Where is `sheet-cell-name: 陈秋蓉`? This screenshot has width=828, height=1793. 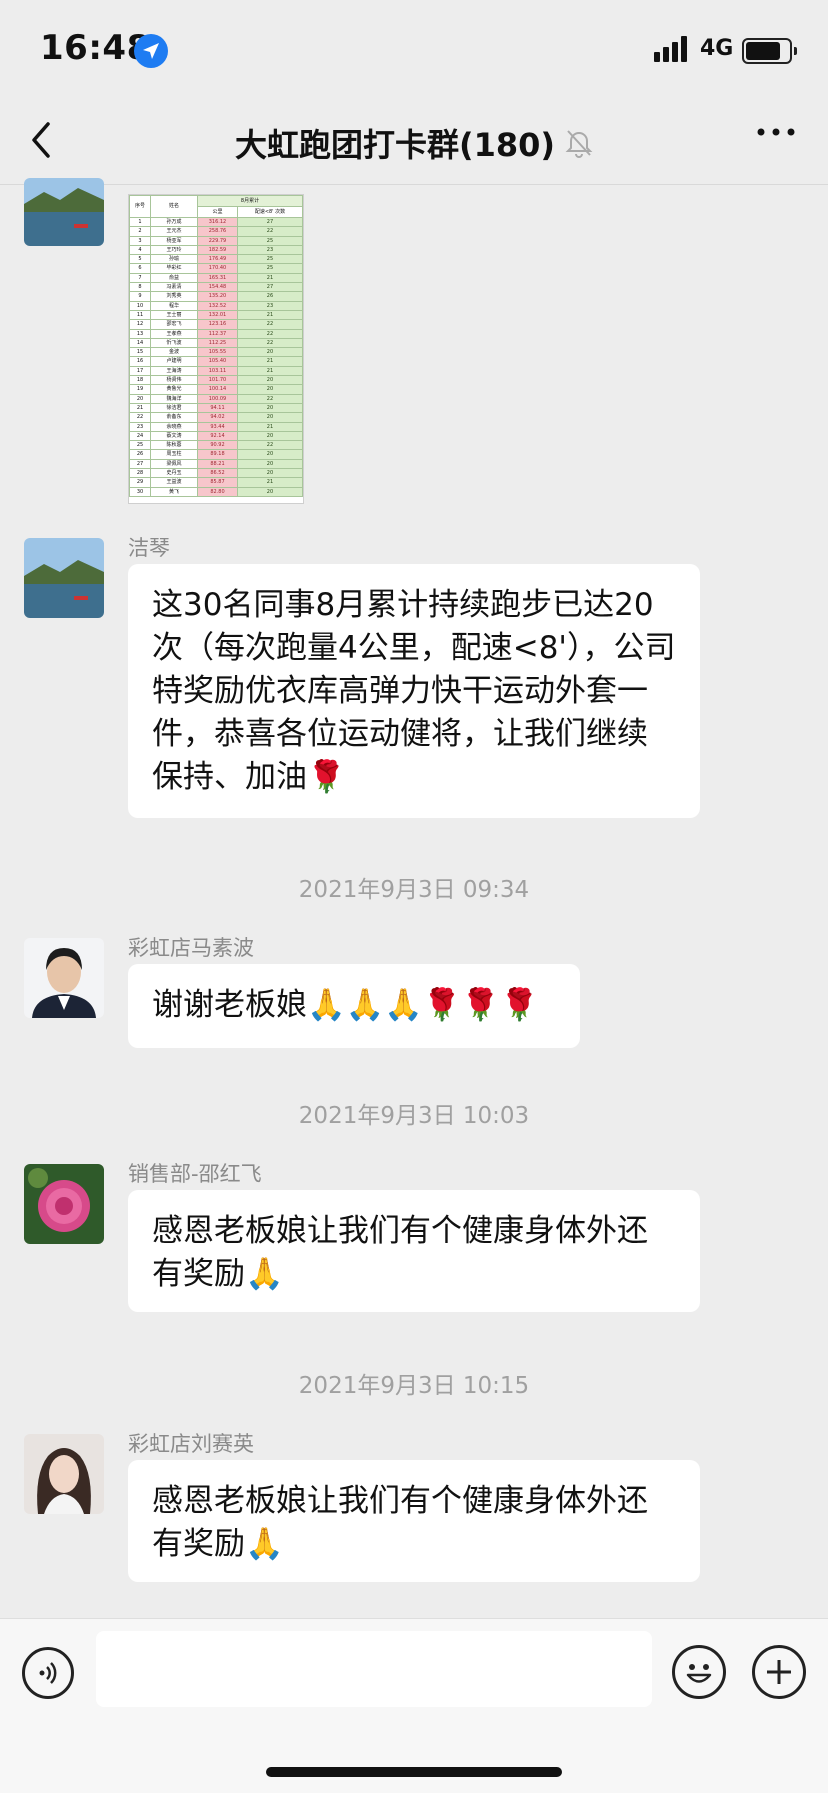 sheet-cell-name: 陈秋蓉 is located at coordinates (174, 445).